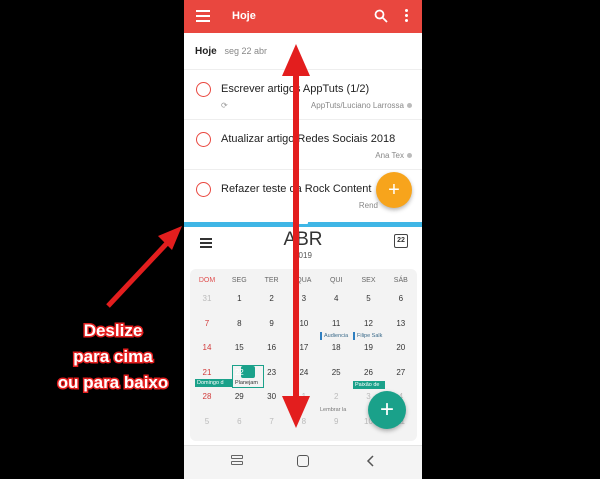 The width and height of the screenshot is (600, 479). What do you see at coordinates (214, 383) in the screenshot?
I see `event-chip: Domingo d` at bounding box center [214, 383].